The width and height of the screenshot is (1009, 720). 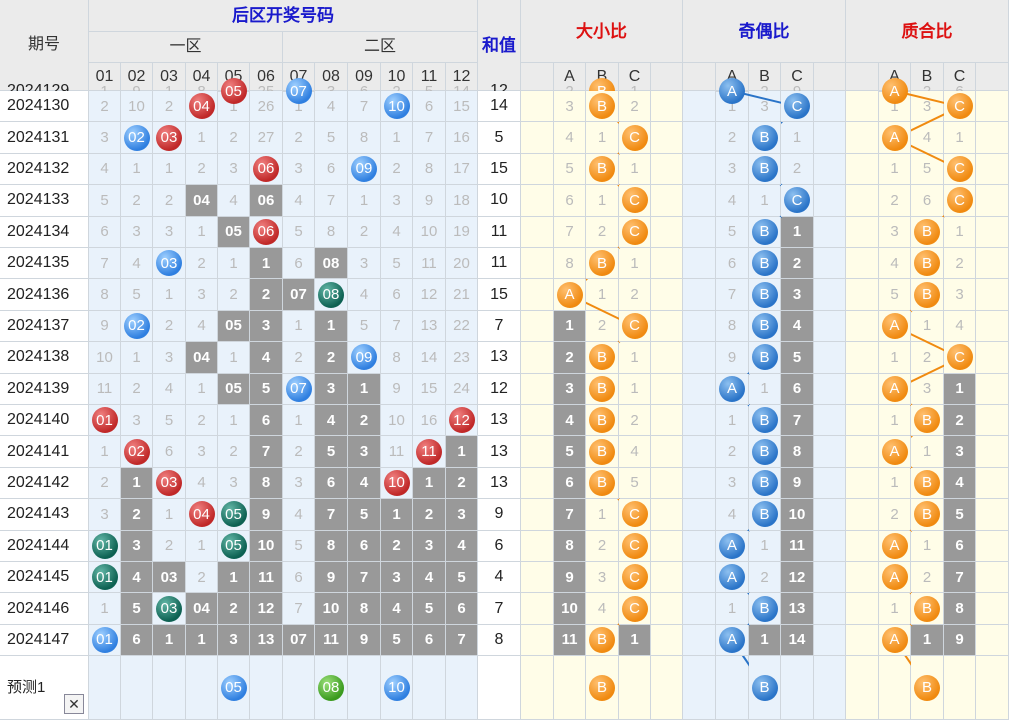 What do you see at coordinates (331, 688) in the screenshot?
I see `prediction-ball-cell: 08` at bounding box center [331, 688].